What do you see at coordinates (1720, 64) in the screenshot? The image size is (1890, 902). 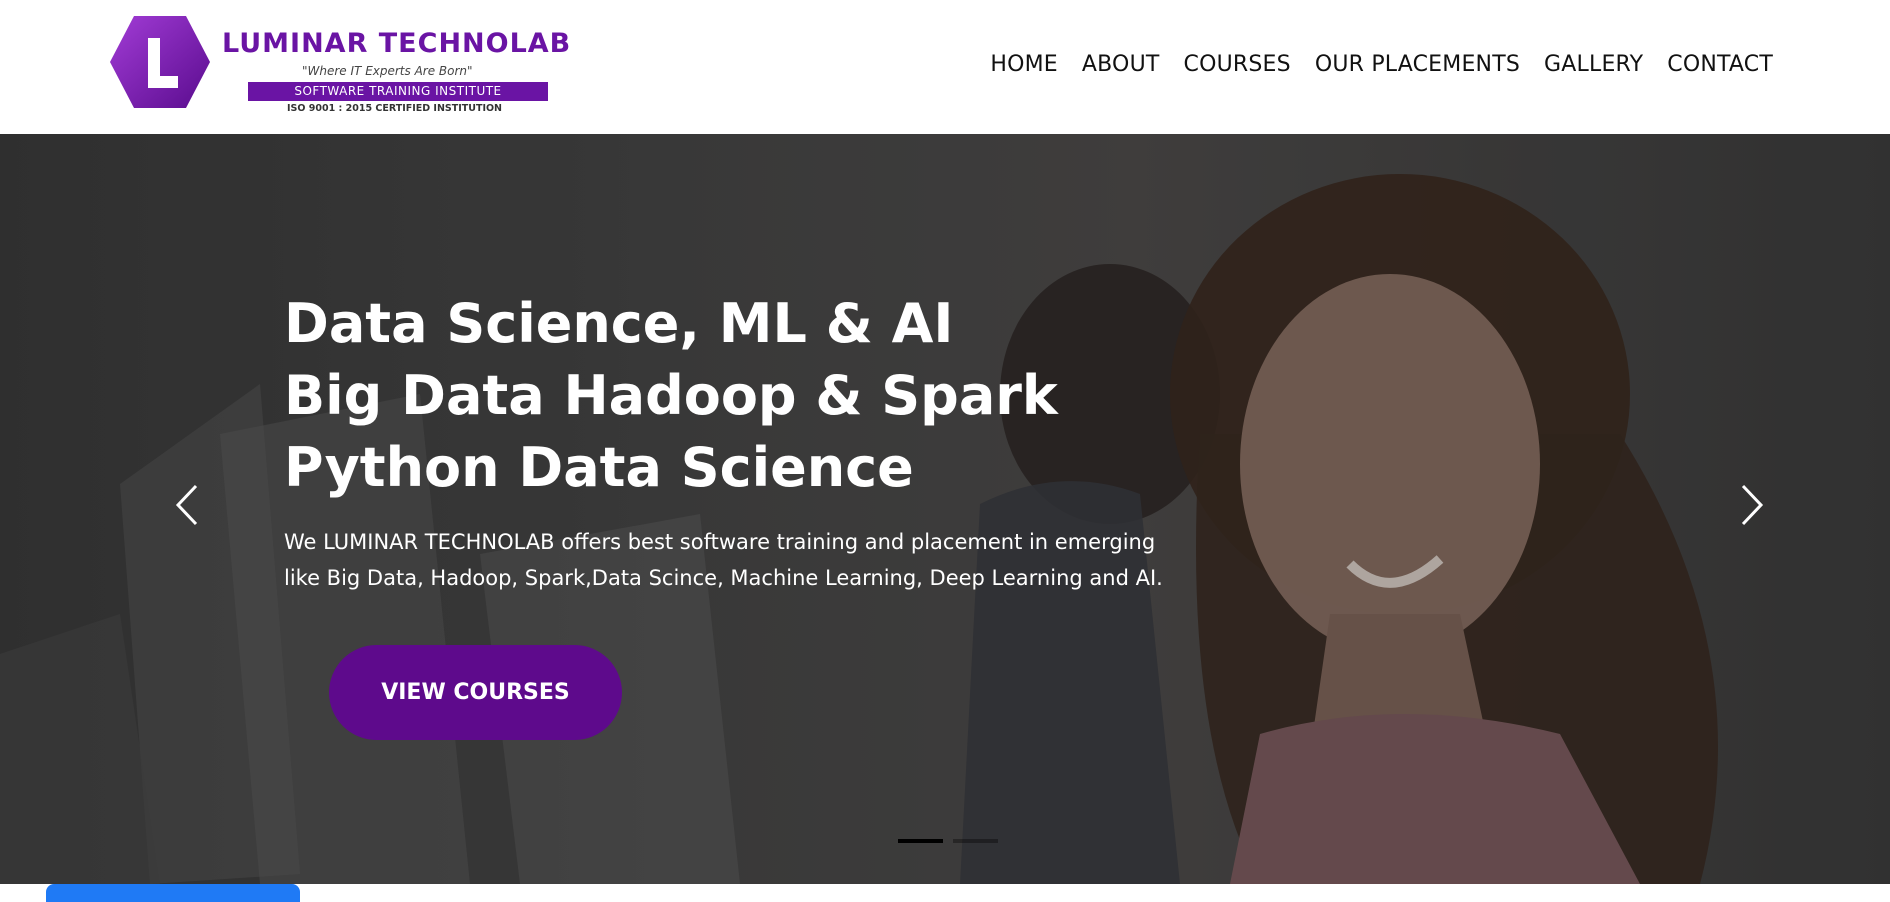 I see `nav-contact: CONTACT` at bounding box center [1720, 64].